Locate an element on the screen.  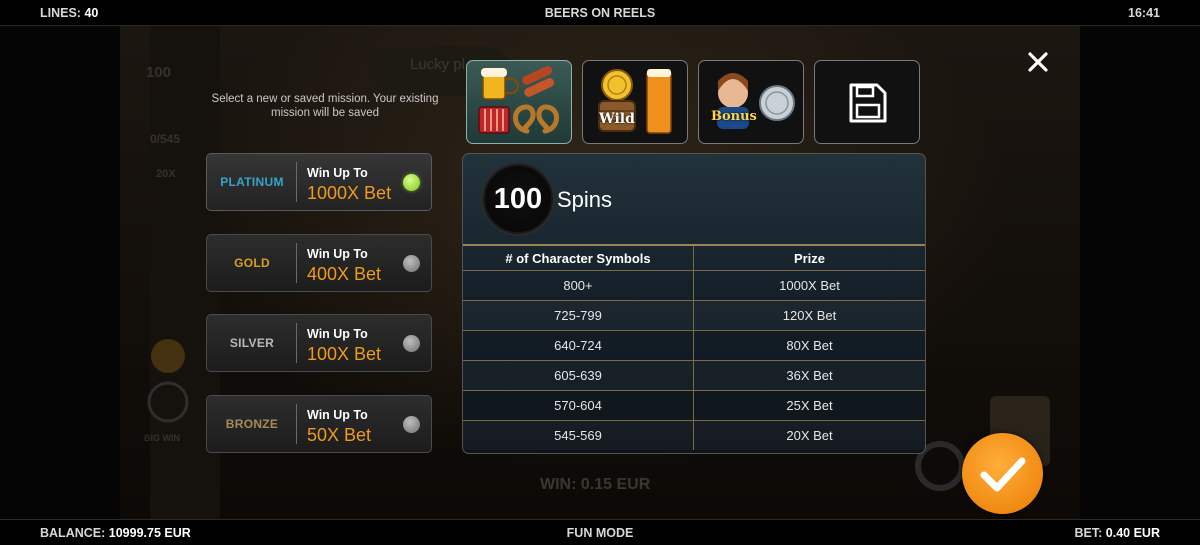
tab-saved-mission is located at coordinates (867, 102).